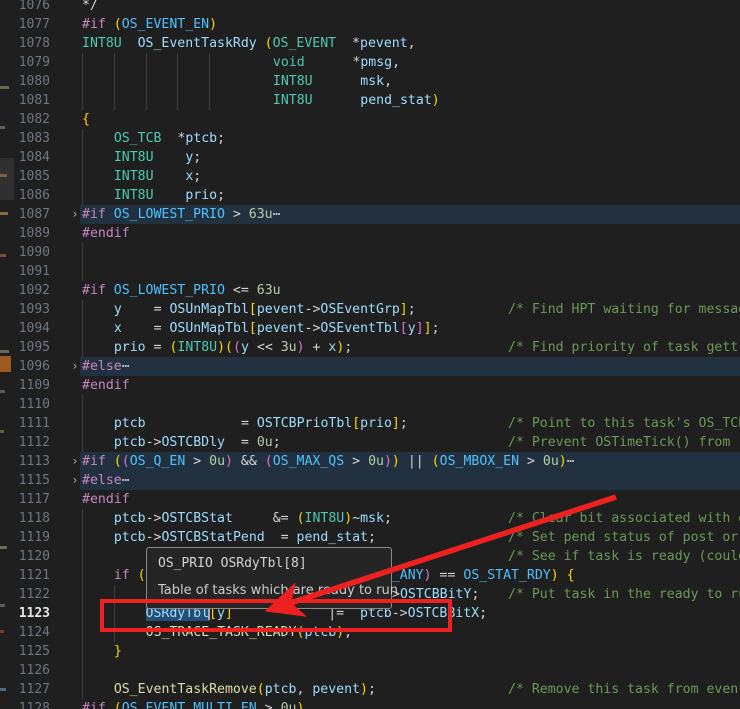  What do you see at coordinates (249, 43) in the screenshot?
I see `code-text: INT8U OS_EventTaskRdy (OS_EVENT *pevent,` at bounding box center [249, 43].